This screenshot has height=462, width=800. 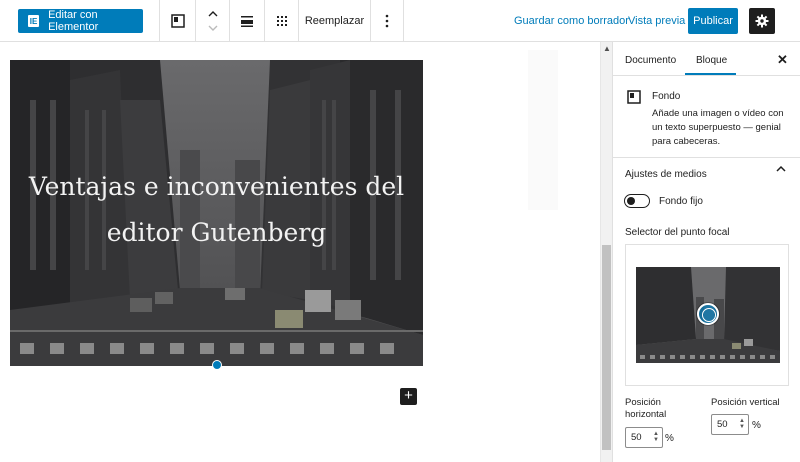 I want to click on canvas-background-block, so click(x=543, y=130).